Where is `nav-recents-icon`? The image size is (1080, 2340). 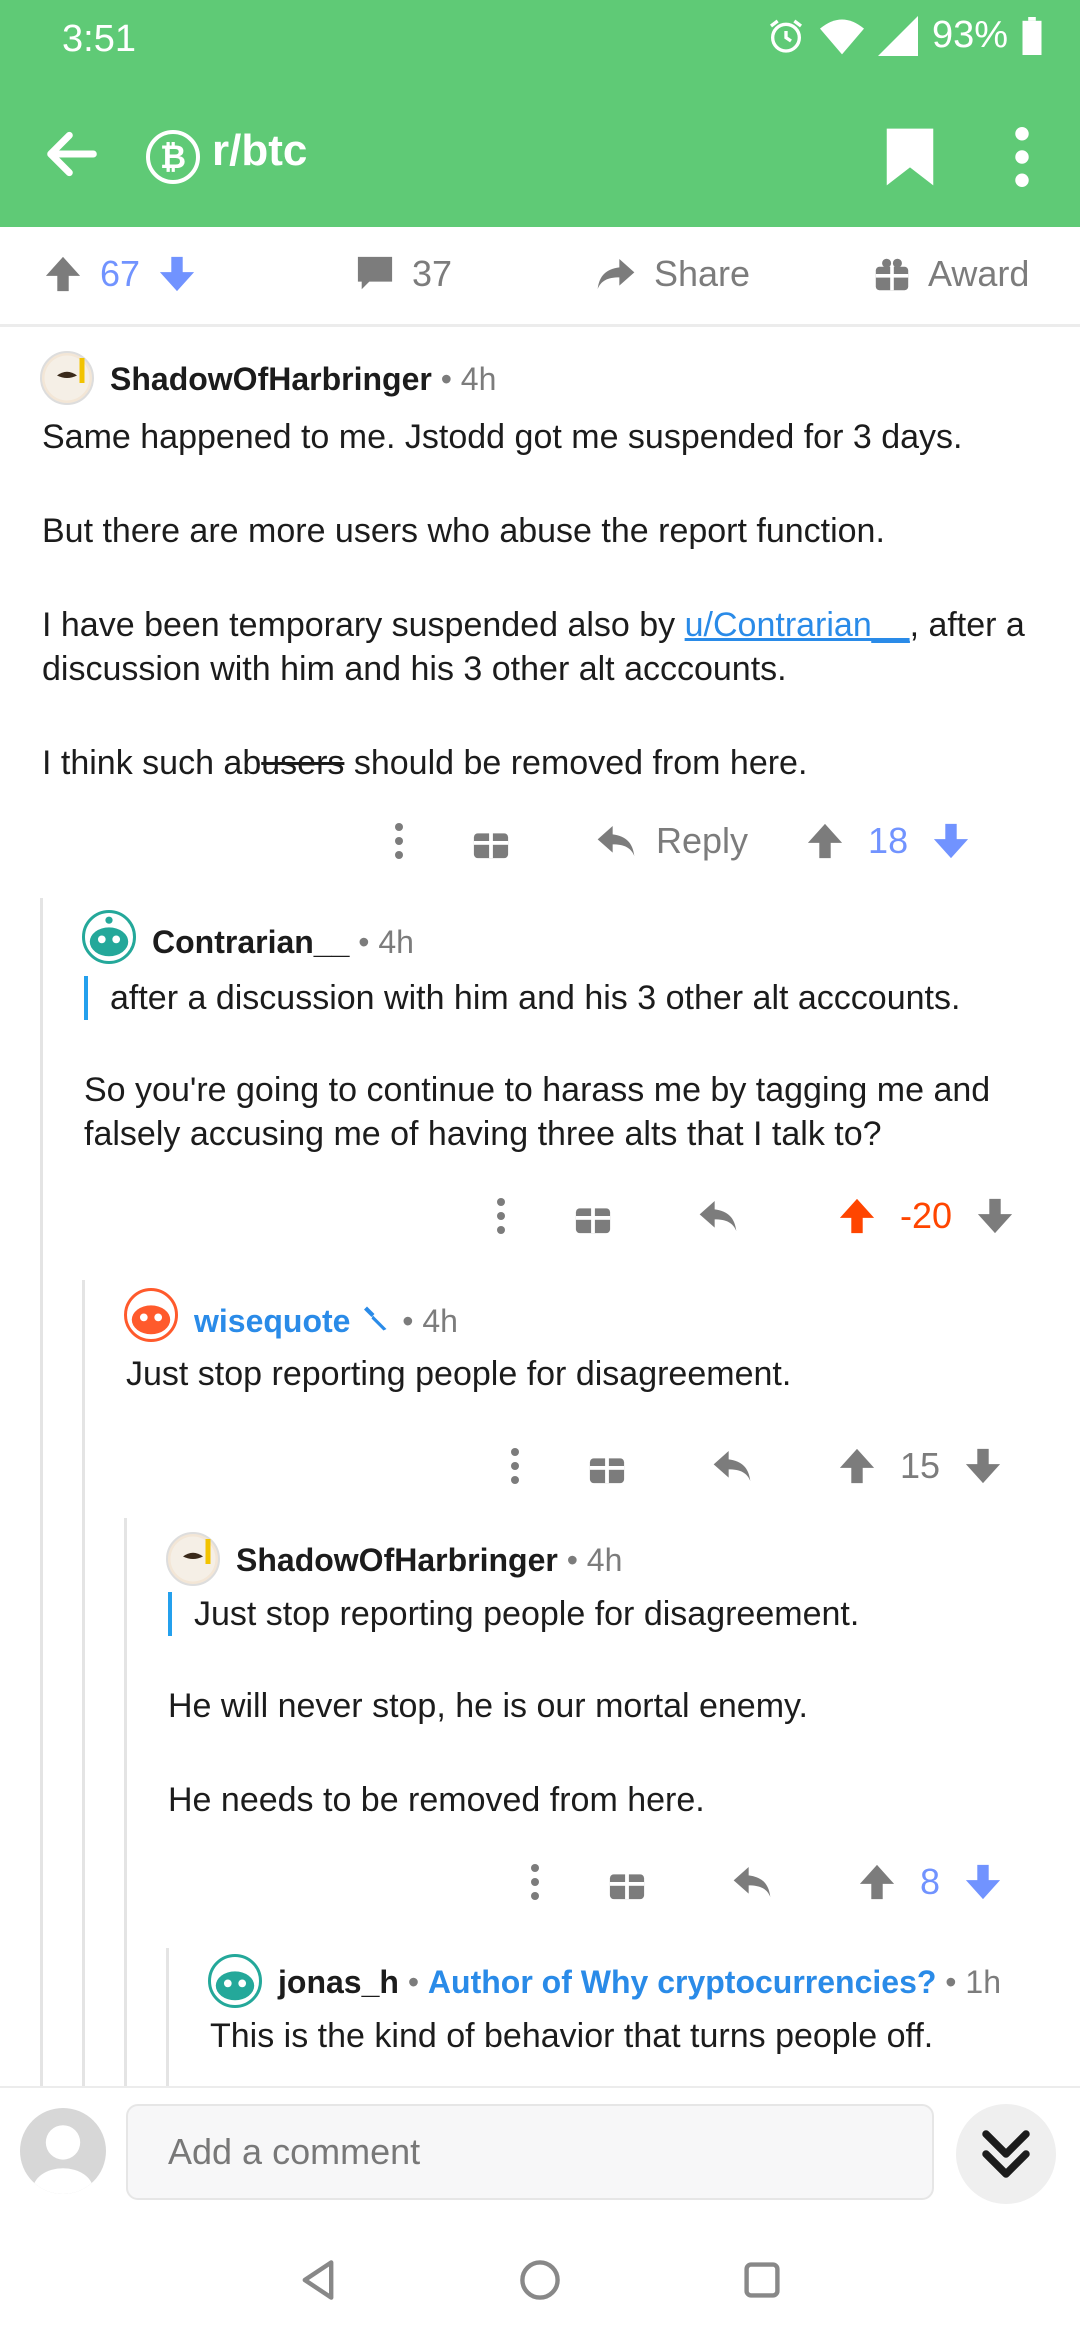 nav-recents-icon is located at coordinates (762, 2280).